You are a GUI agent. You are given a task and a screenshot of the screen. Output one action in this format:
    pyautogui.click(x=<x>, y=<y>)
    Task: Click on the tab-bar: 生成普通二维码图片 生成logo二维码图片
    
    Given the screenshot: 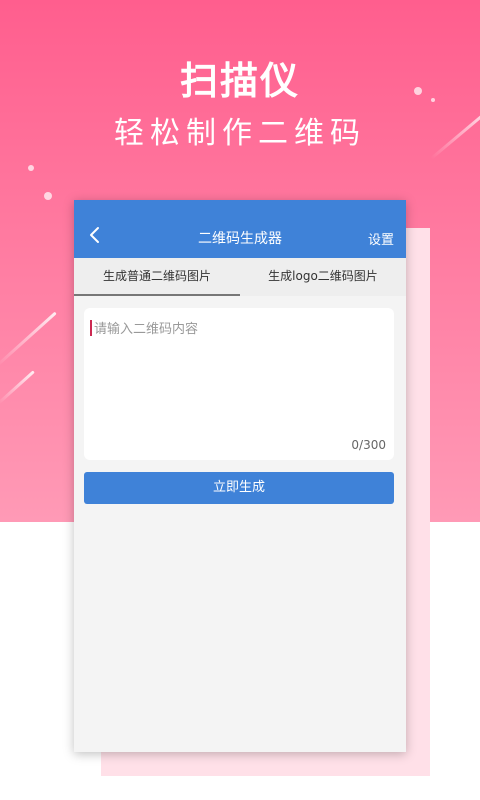 What is the action you would take?
    pyautogui.click(x=240, y=277)
    